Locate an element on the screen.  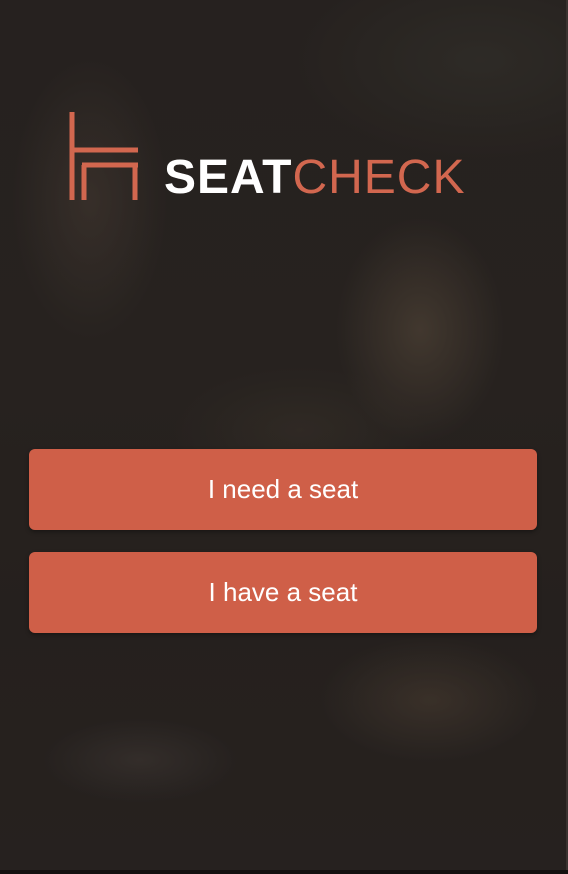
app-logo: SEATCHECK is located at coordinates (288, 158).